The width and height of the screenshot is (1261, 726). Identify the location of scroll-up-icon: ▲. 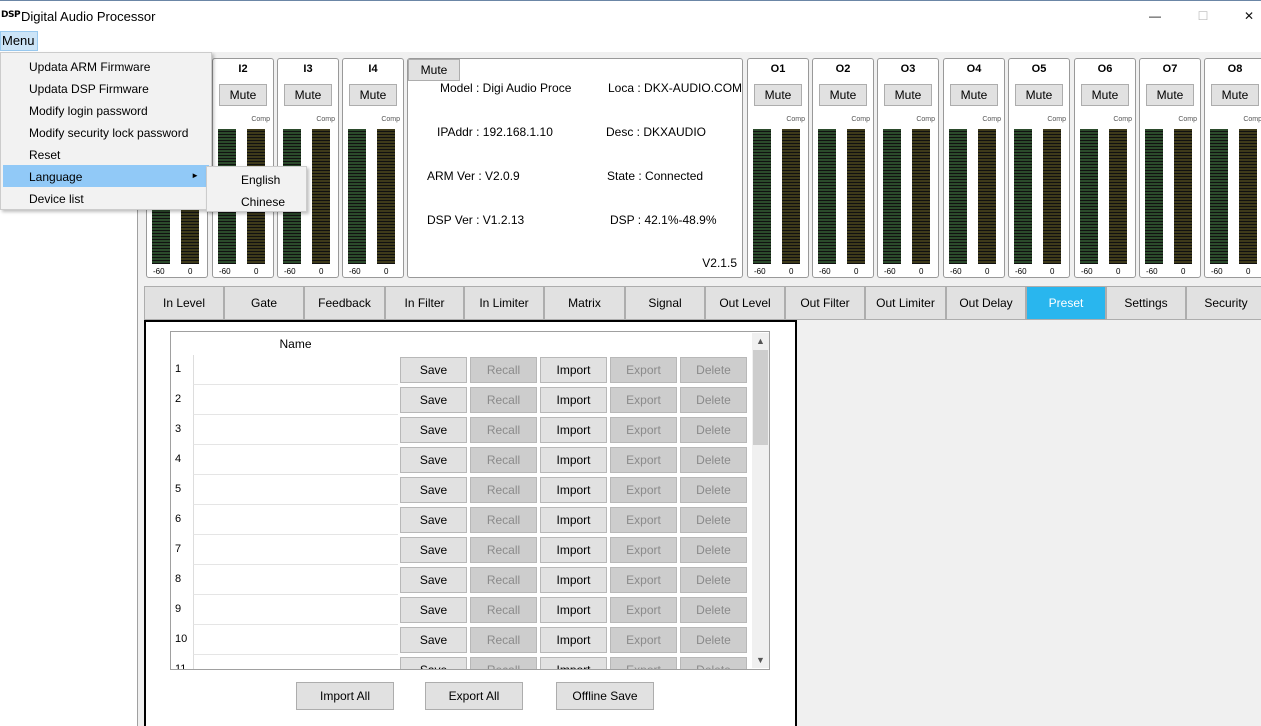
(760, 341).